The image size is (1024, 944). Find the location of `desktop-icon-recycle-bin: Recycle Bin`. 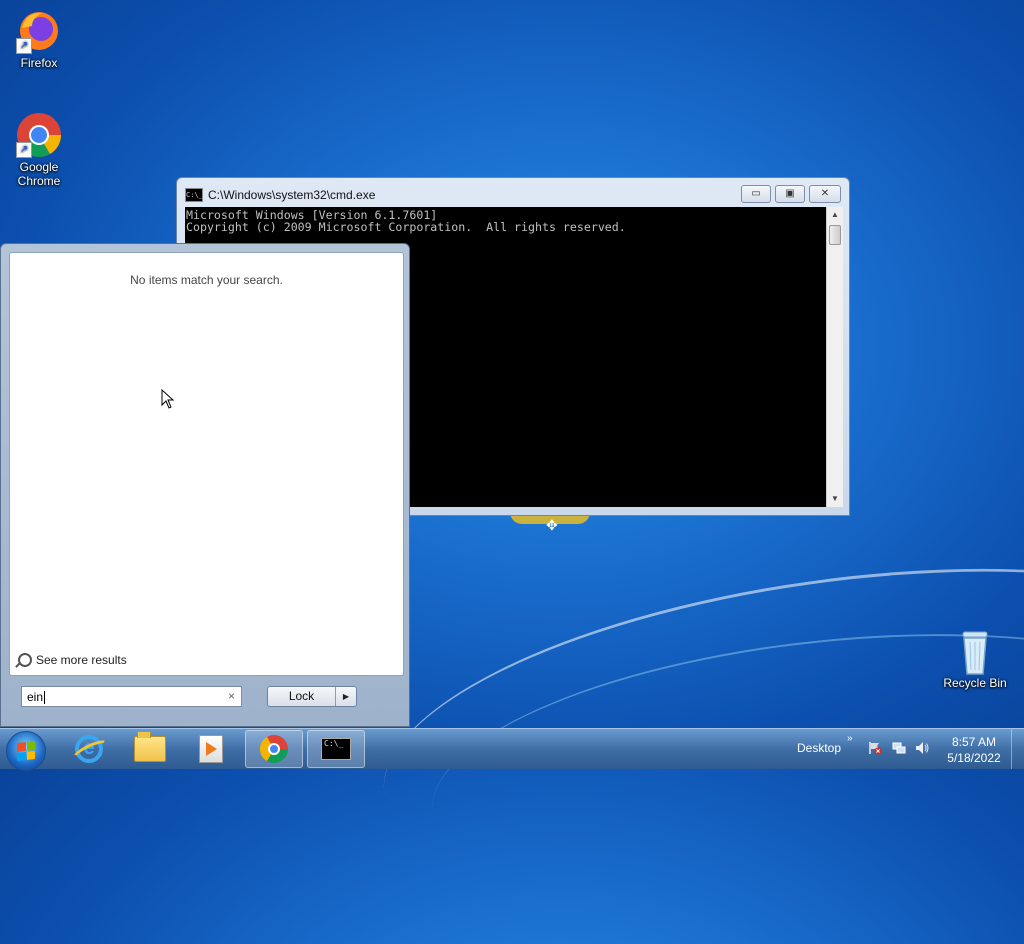

desktop-icon-recycle-bin: Recycle Bin is located at coordinates (975, 659).